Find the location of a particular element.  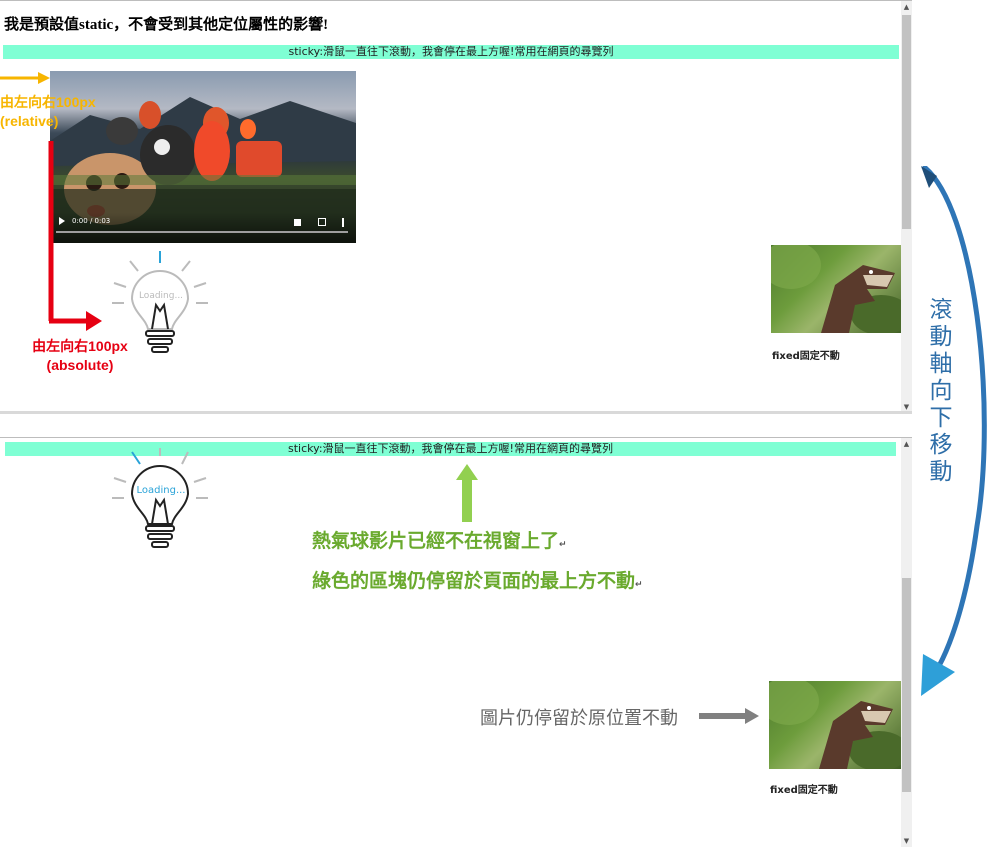

green-up-arrow-icon is located at coordinates (467, 493).